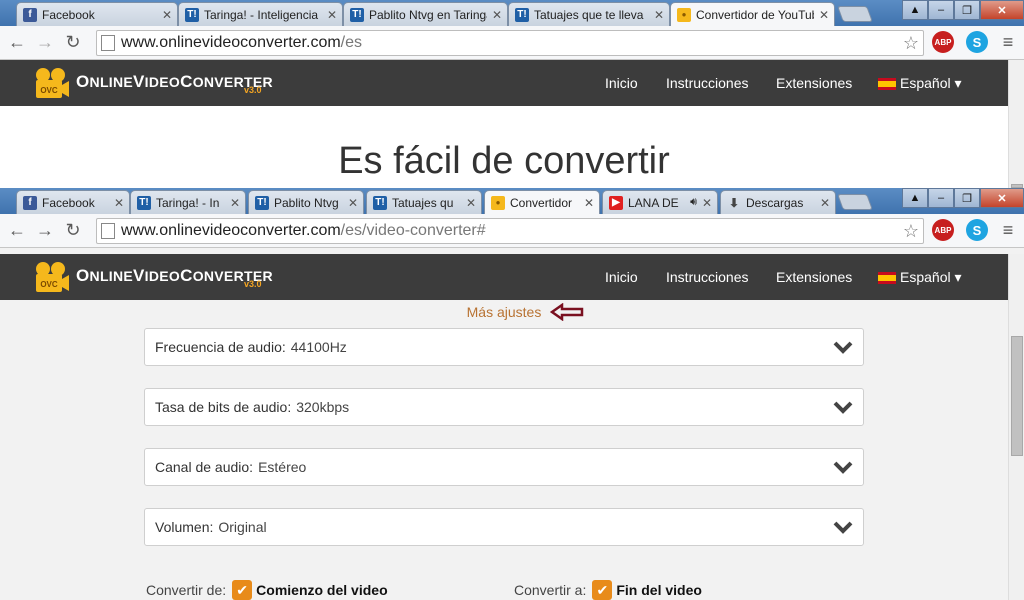 Image resolution: width=1024 pixels, height=600 pixels. I want to click on tab-label: Convertidor, so click(541, 202).